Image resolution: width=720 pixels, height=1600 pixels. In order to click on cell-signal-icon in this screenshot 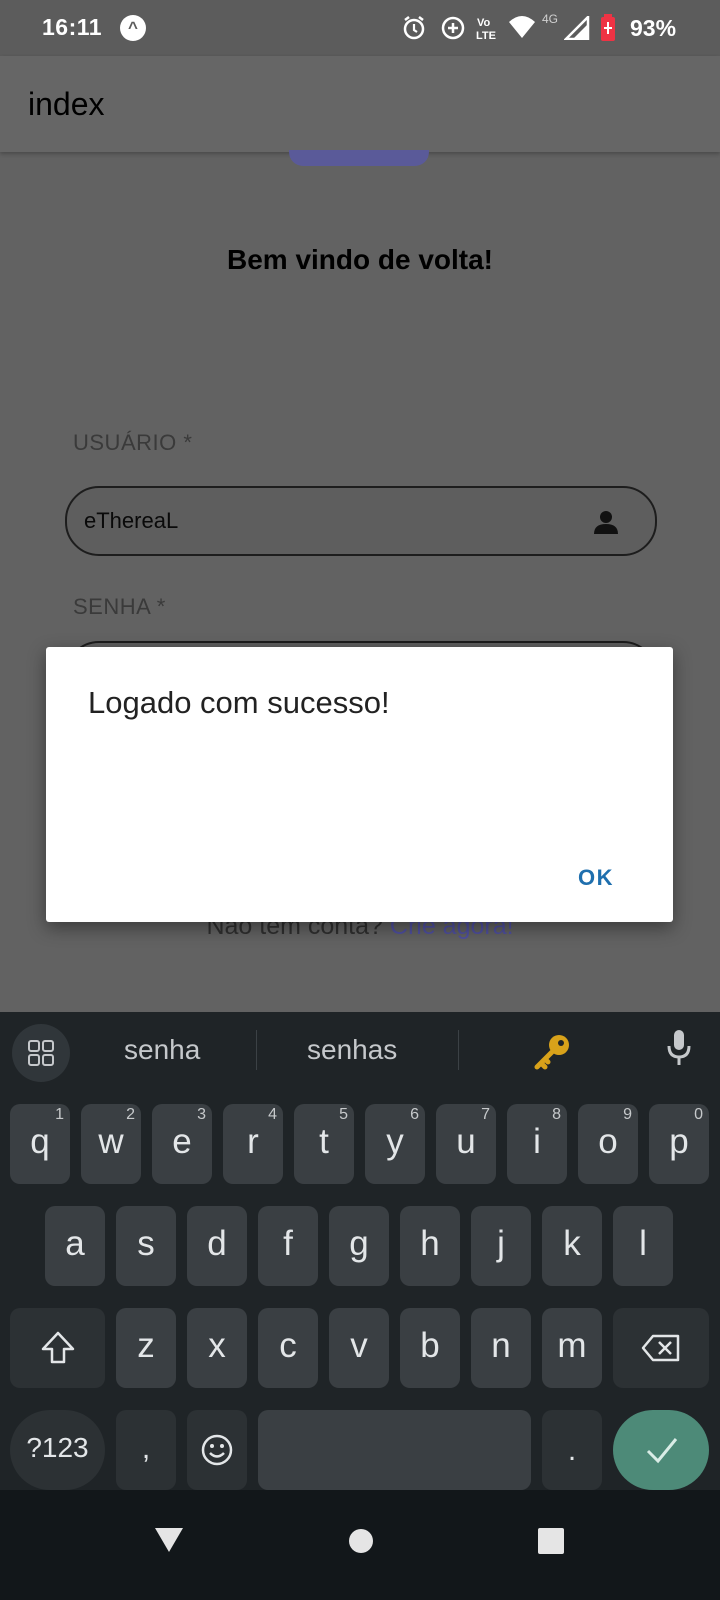, I will do `click(577, 28)`.